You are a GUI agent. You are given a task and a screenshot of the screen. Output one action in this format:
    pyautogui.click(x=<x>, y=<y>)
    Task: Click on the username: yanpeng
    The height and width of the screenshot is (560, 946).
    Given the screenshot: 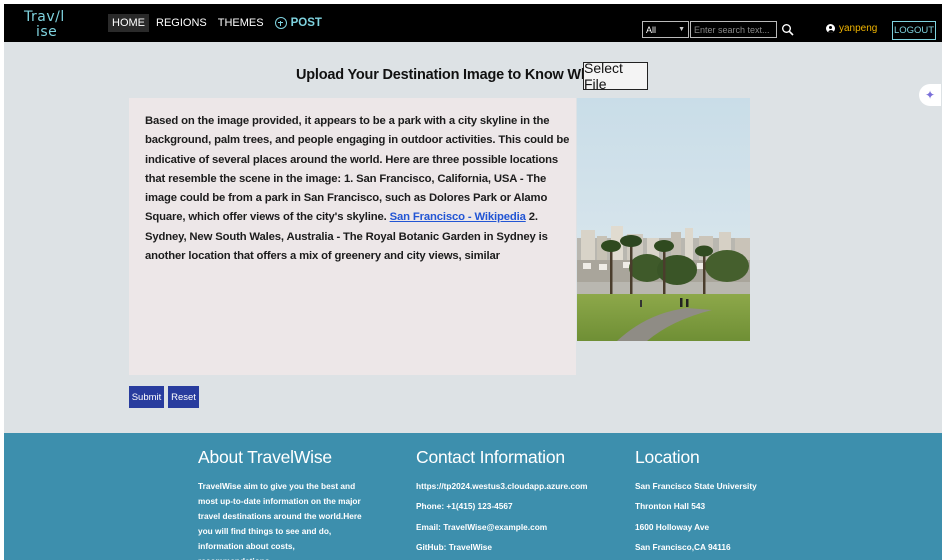 What is the action you would take?
    pyautogui.click(x=858, y=28)
    